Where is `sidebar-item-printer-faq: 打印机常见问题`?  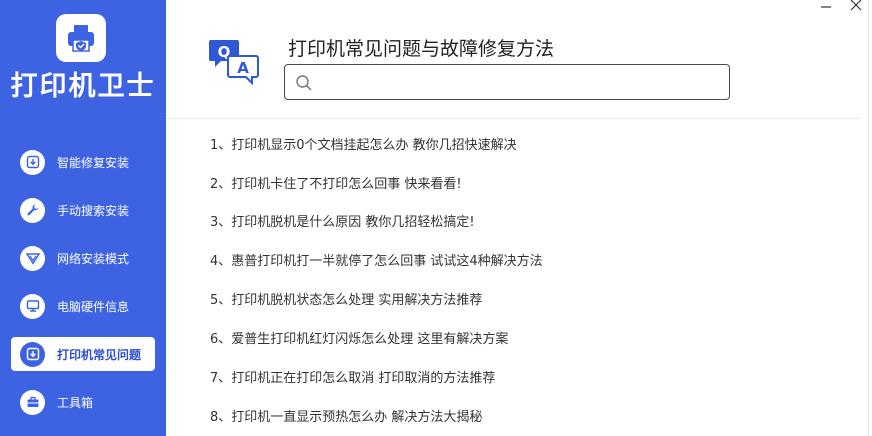
sidebar-item-printer-faq: 打印机常见问题 is located at coordinates (83, 354).